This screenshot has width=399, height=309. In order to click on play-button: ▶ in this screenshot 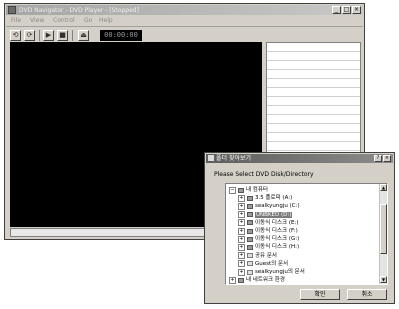, I will do `click(48, 35)`.